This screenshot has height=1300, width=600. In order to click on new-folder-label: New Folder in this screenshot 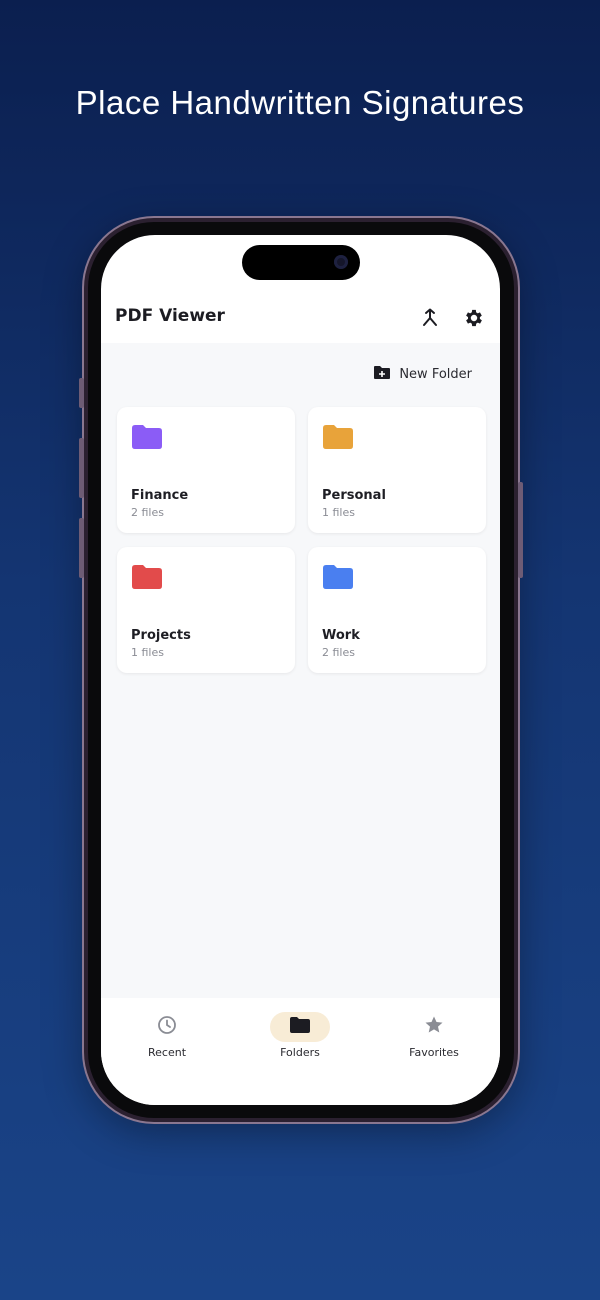, I will do `click(435, 374)`.